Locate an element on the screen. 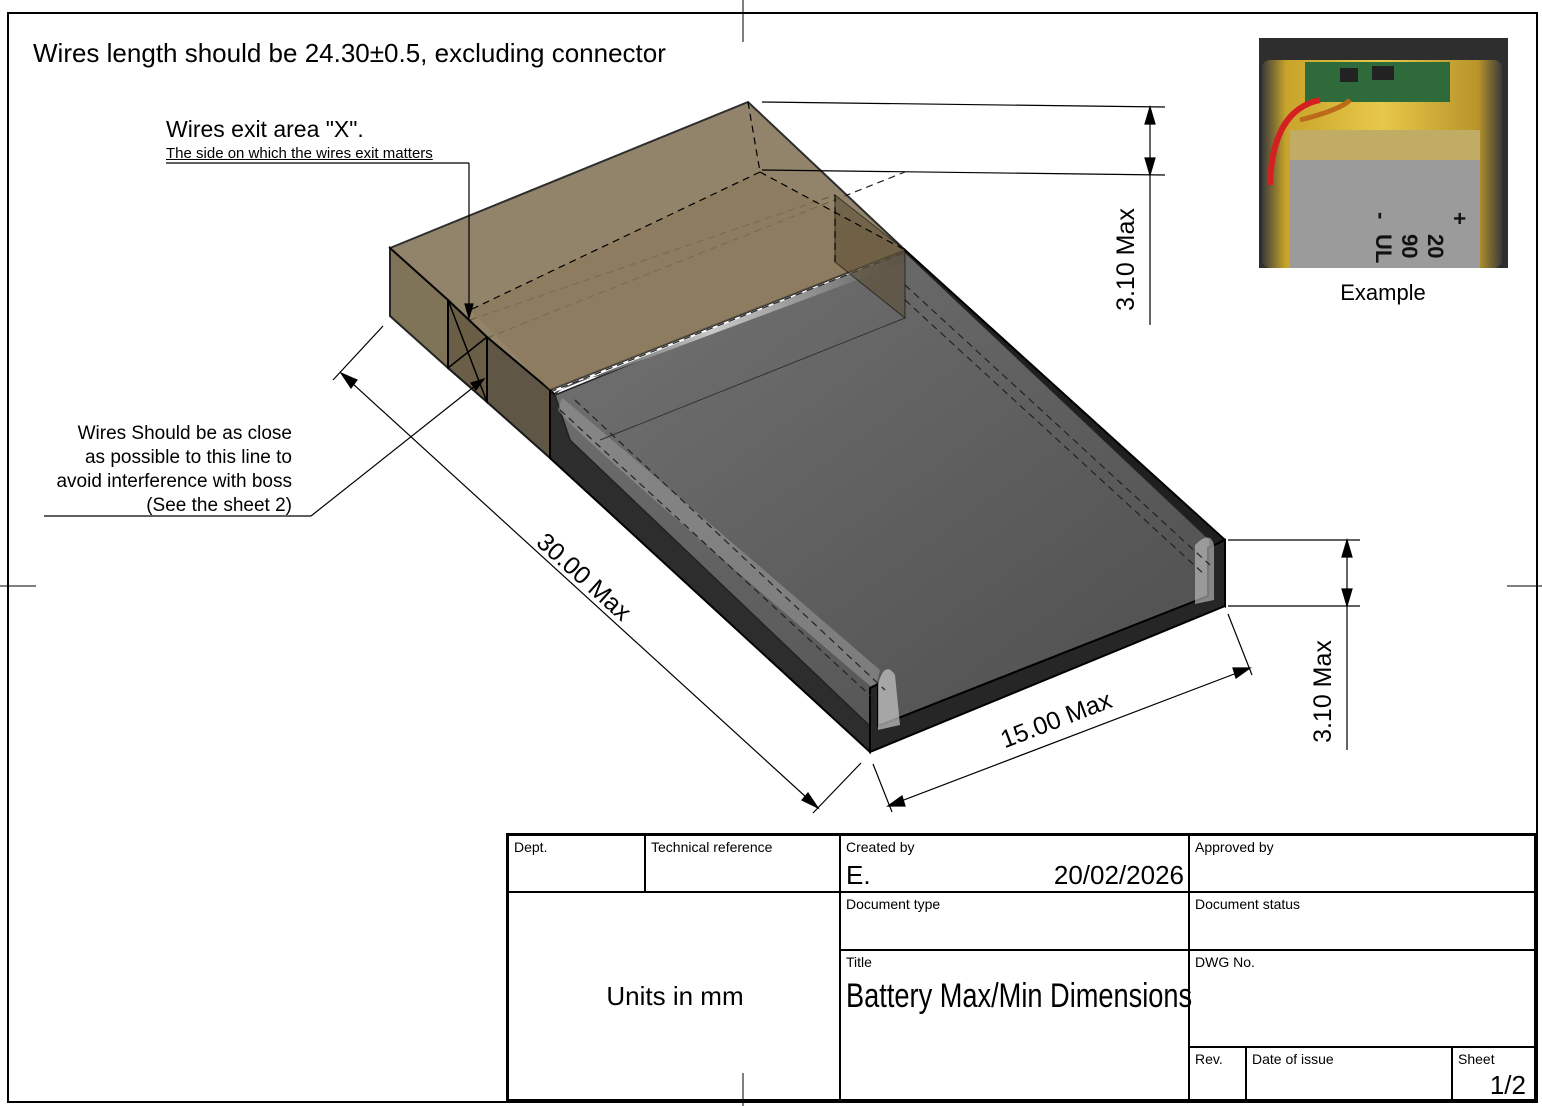 The height and width of the screenshot is (1106, 1542). sheet-label: Sheet is located at coordinates (1476, 1059).